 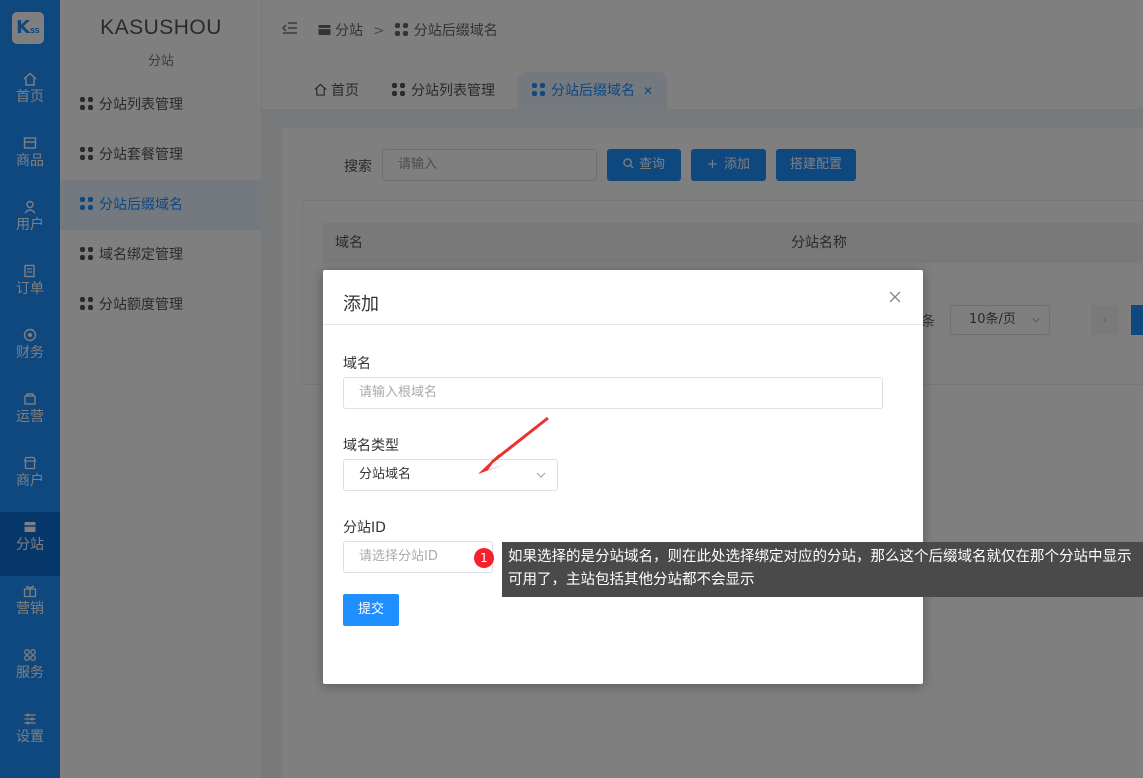 What do you see at coordinates (484, 558) in the screenshot?
I see `annotation-badge: 1` at bounding box center [484, 558].